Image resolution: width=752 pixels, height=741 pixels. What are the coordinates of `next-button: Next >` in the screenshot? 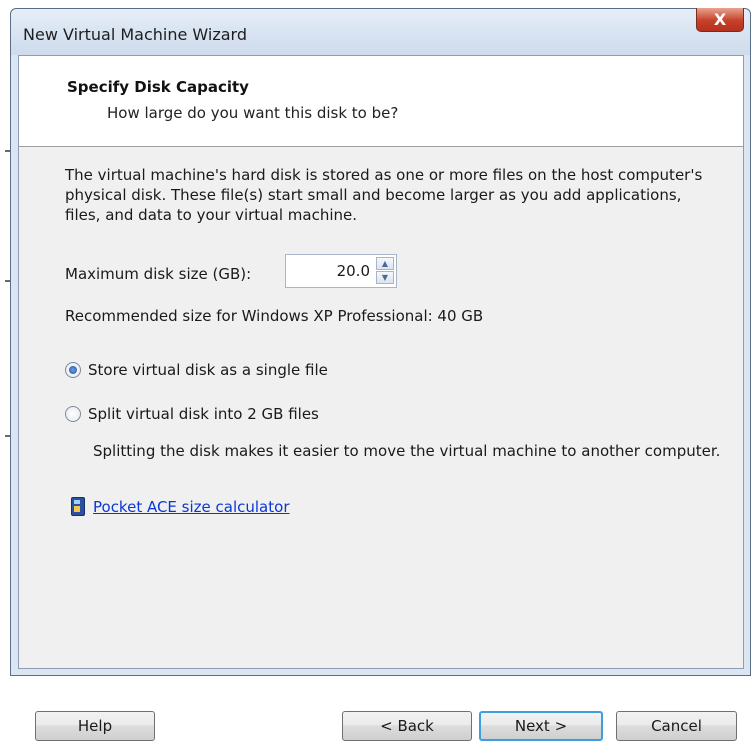 It's located at (541, 726).